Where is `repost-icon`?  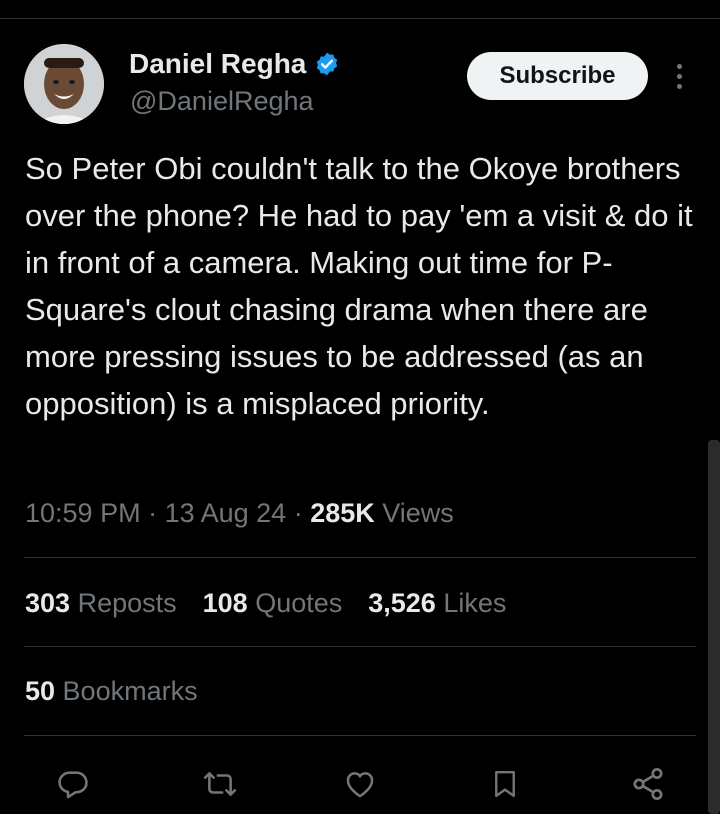
repost-icon is located at coordinates (220, 784).